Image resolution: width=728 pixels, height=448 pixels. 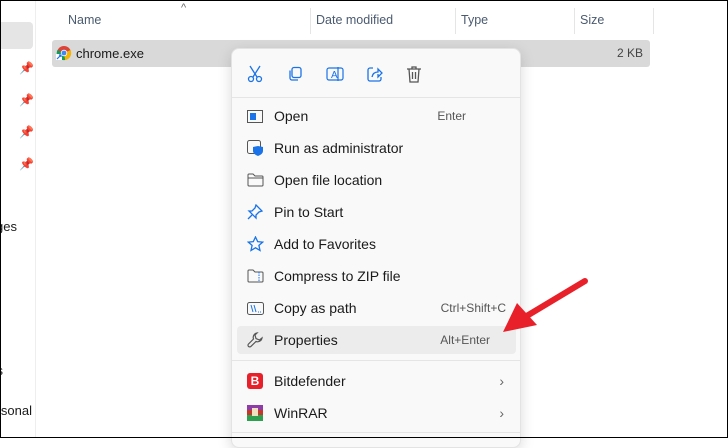 What do you see at coordinates (376, 212) in the screenshot?
I see `menu-item-pin-to-start: Pin to Start` at bounding box center [376, 212].